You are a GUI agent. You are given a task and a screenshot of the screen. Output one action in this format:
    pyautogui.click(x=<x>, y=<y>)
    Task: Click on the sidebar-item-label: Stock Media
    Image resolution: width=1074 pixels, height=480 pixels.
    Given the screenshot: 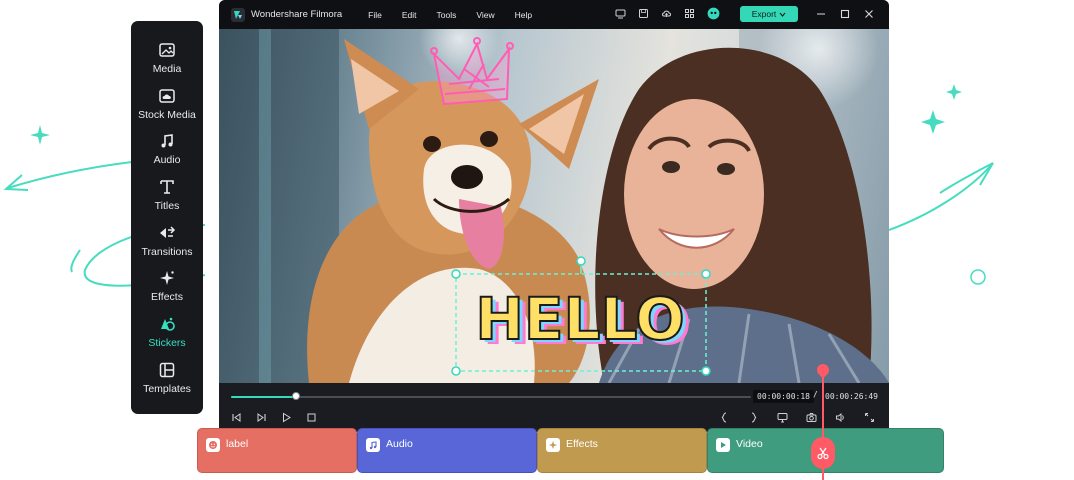 What is the action you would take?
    pyautogui.click(x=167, y=114)
    